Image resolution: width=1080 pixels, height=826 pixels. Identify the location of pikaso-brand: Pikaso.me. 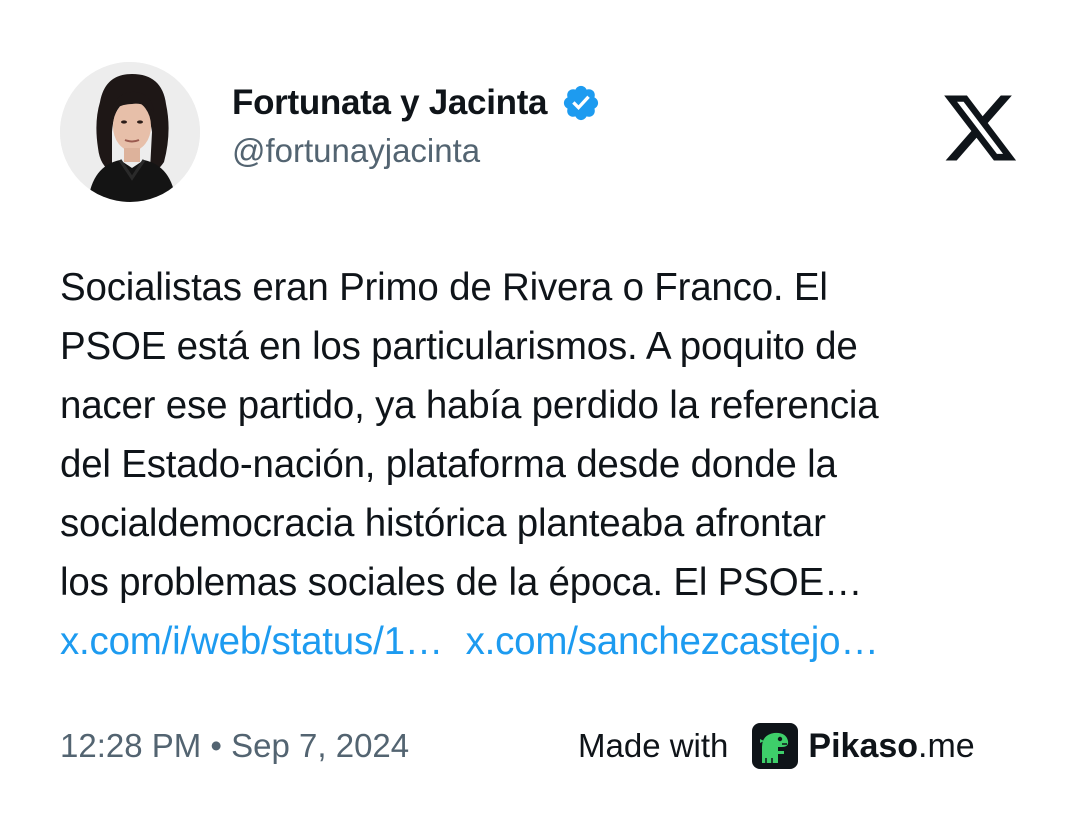
(891, 746).